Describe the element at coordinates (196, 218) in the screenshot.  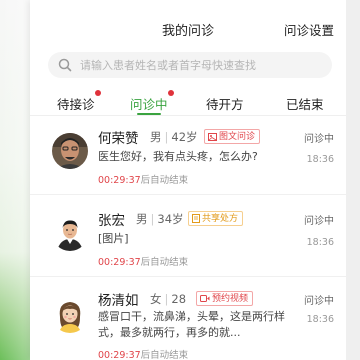
I see `document-icon` at that location.